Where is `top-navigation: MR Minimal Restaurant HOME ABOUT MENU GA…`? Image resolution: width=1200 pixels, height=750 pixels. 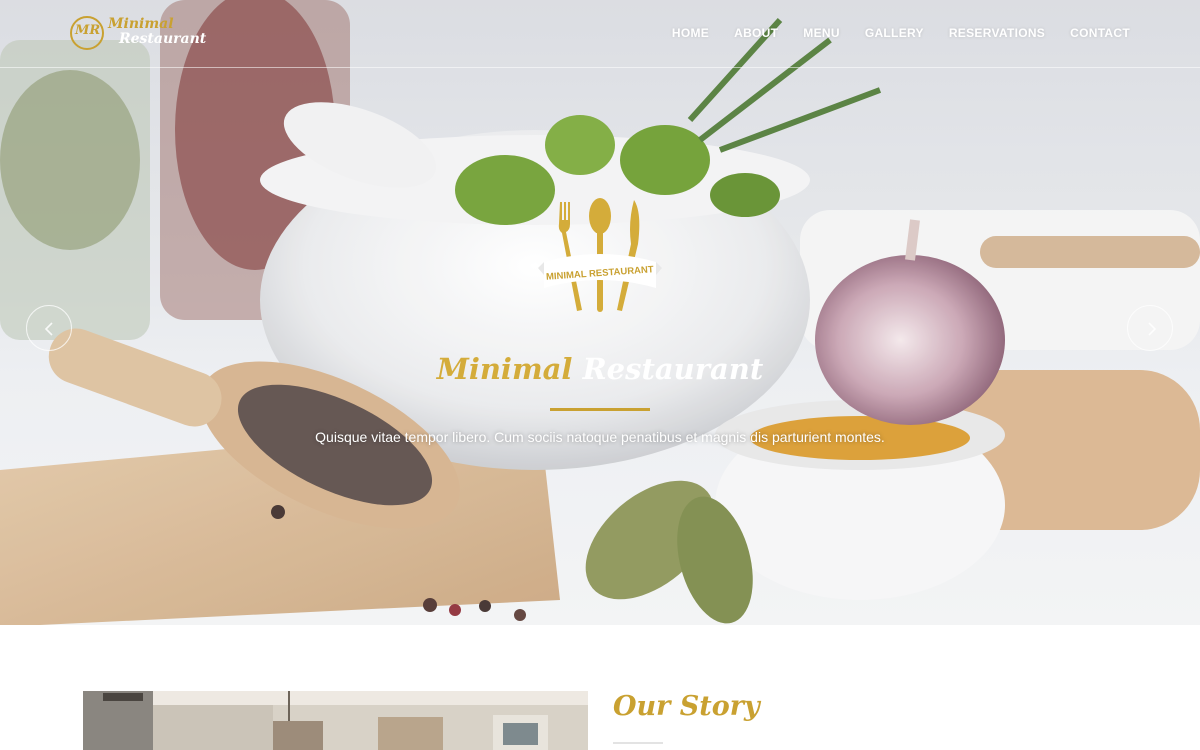
top-navigation: MR Minimal Restaurant HOME ABOUT MENU GA… is located at coordinates (600, 34).